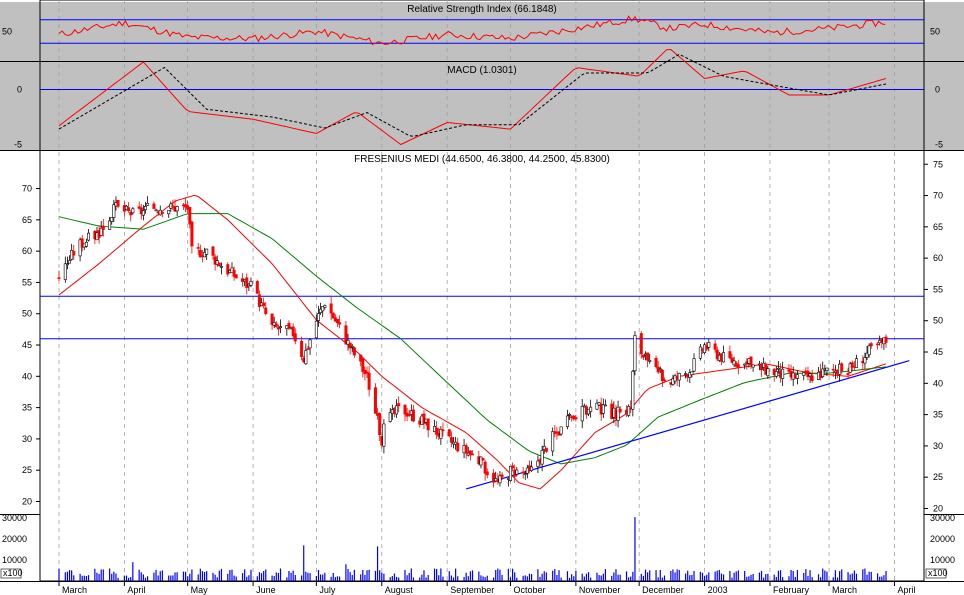 The image size is (964, 595). What do you see at coordinates (481, 70) in the screenshot?
I see `macd-title: MACD (1.0301)` at bounding box center [481, 70].